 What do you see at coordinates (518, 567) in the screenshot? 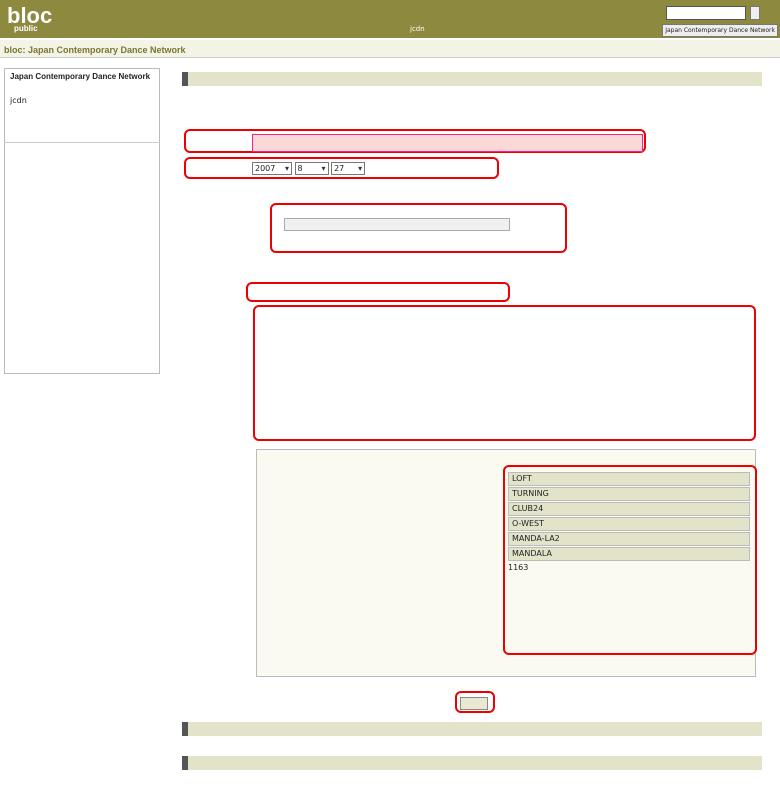
I see `bloc-count: 1163` at bounding box center [518, 567].